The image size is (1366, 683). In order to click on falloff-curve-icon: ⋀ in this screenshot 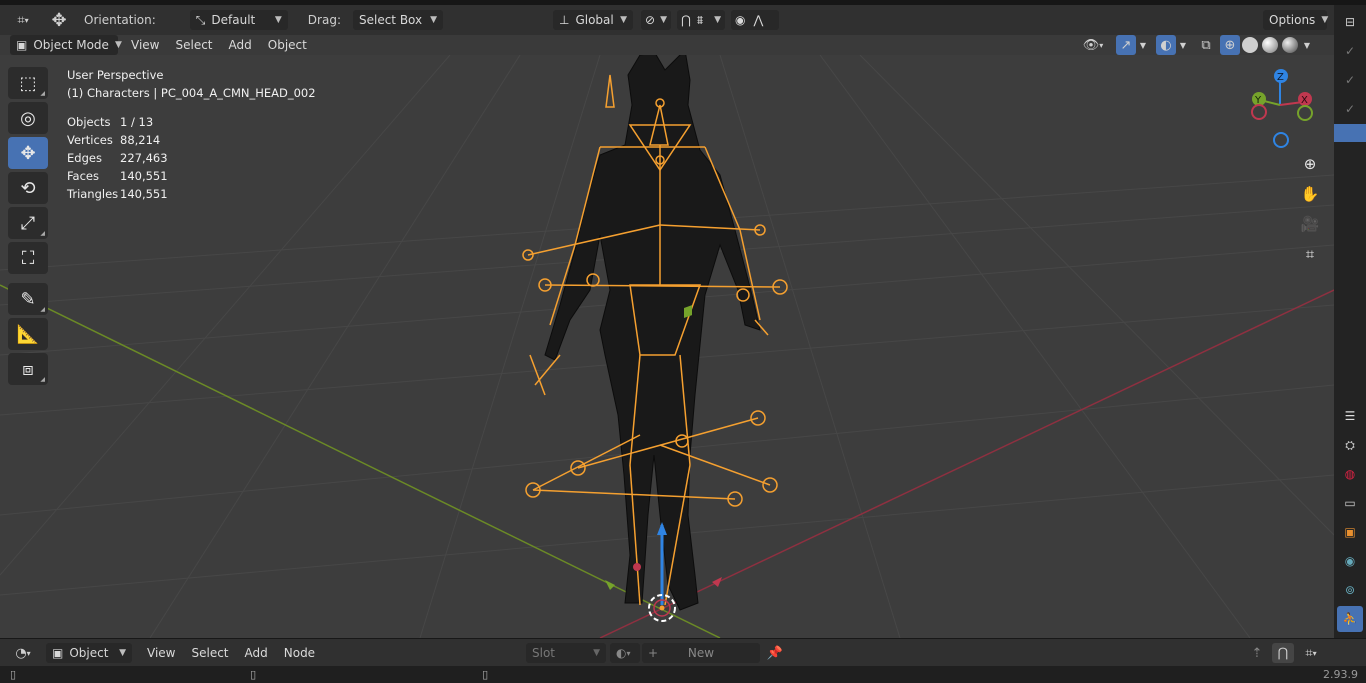, I will do `click(758, 20)`.